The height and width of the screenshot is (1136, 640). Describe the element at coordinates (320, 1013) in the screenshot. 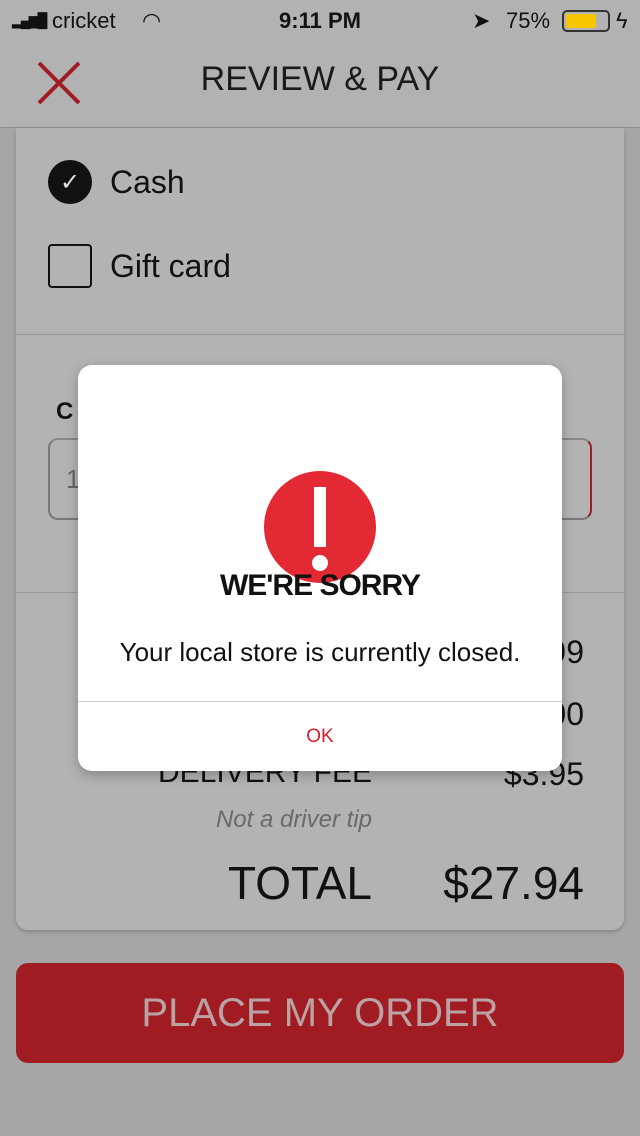

I see `place-order-button: PLACE MY ORDER` at that location.